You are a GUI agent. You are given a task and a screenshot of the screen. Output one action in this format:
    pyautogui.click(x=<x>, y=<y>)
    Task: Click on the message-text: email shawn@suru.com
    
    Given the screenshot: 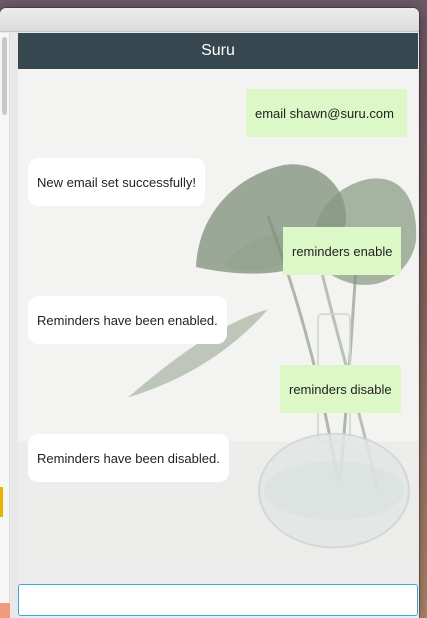 What is the action you would take?
    pyautogui.click(x=324, y=113)
    